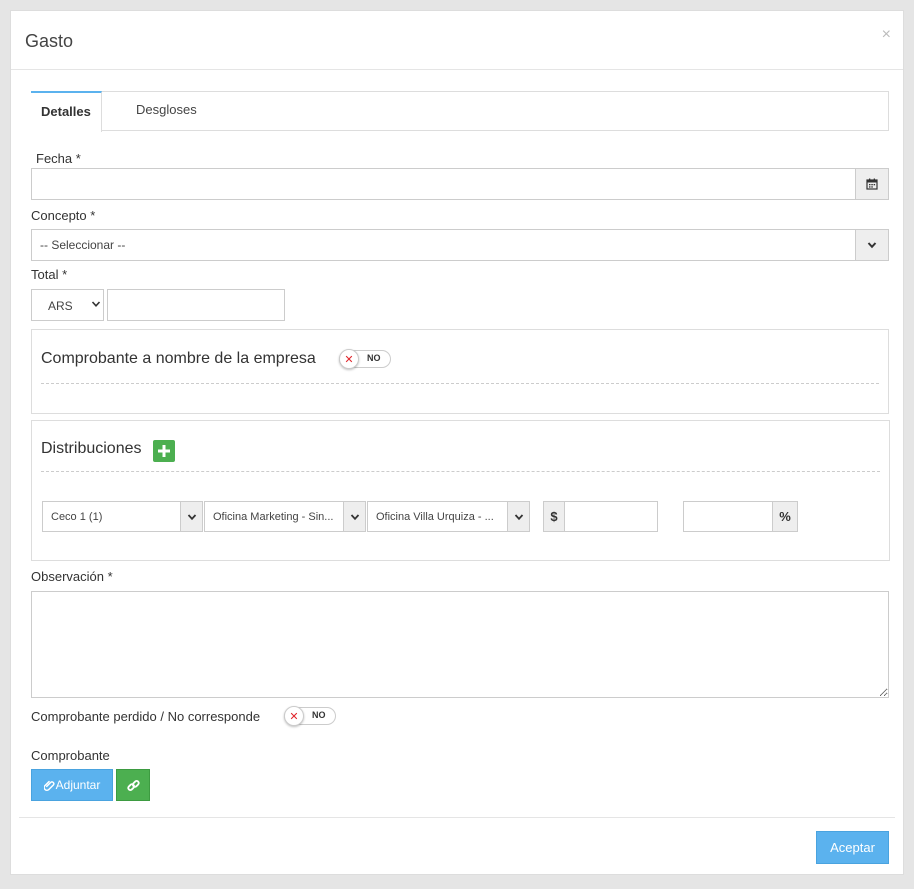  Describe the element at coordinates (460, 644) in the screenshot. I see `observacion-textarea` at that location.